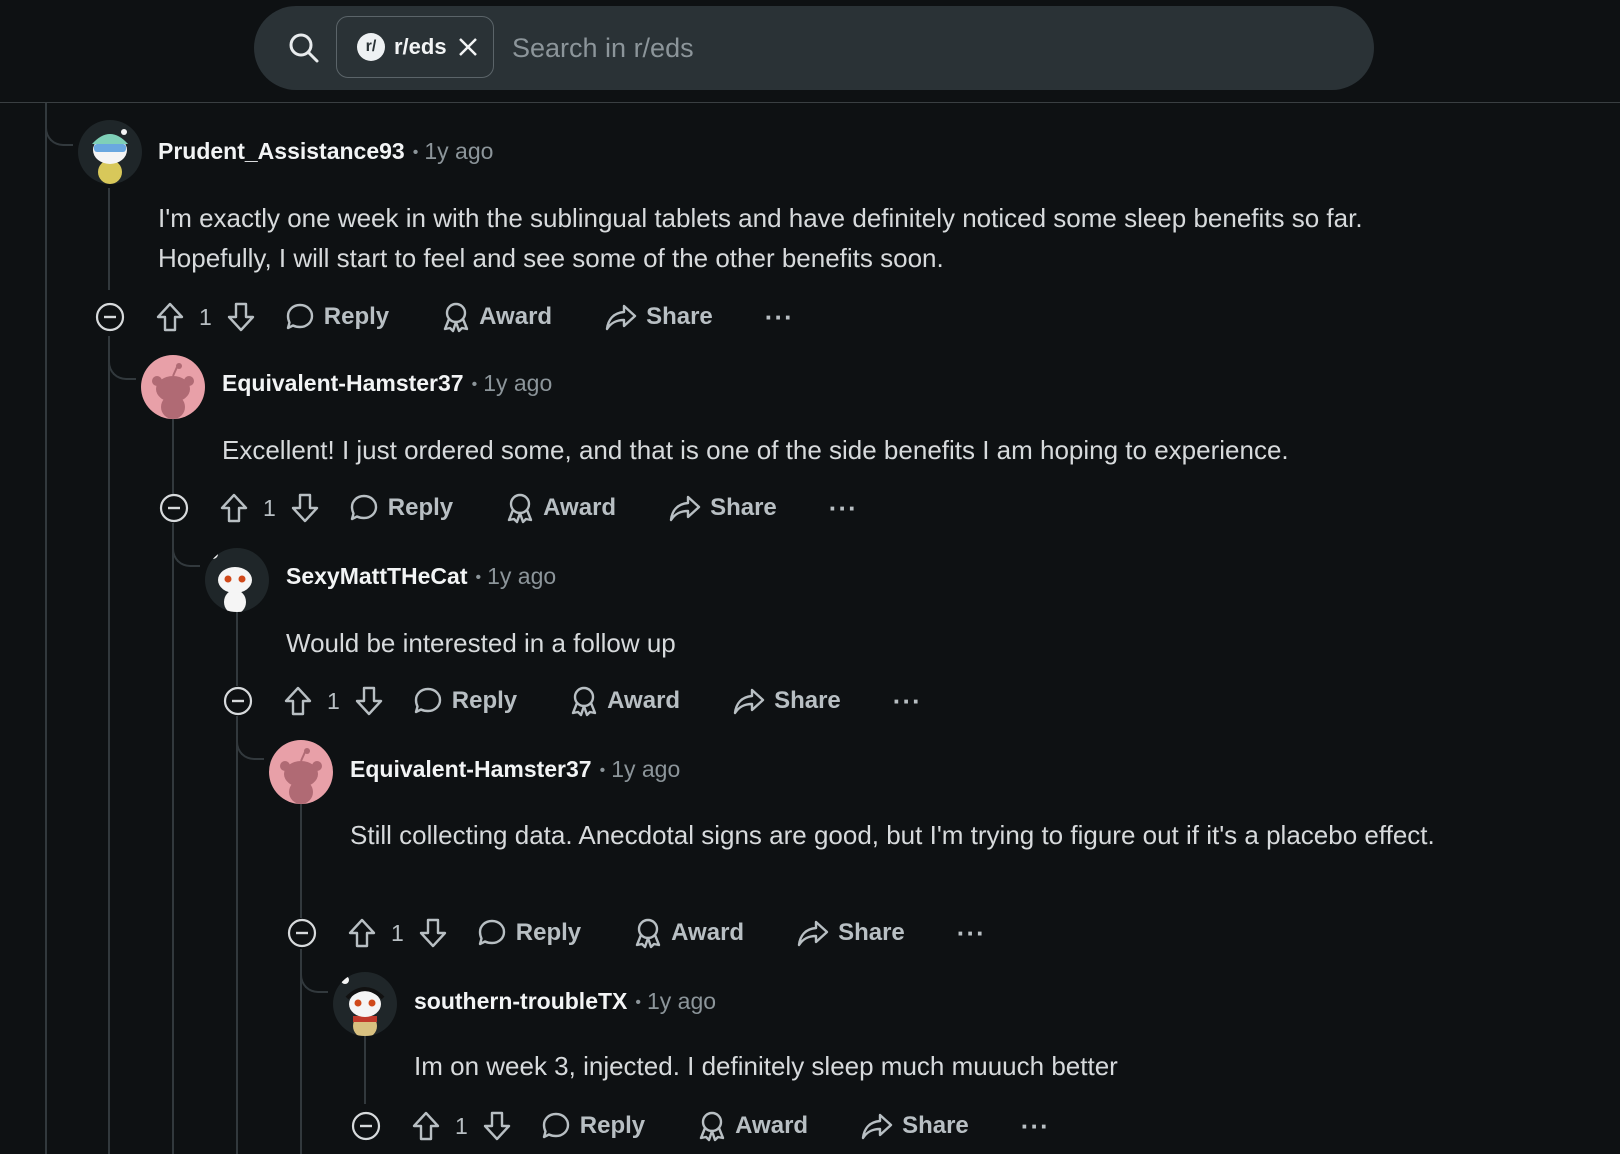  What do you see at coordinates (377, 576) in the screenshot?
I see `comment-author: SexyMattTHeCat` at bounding box center [377, 576].